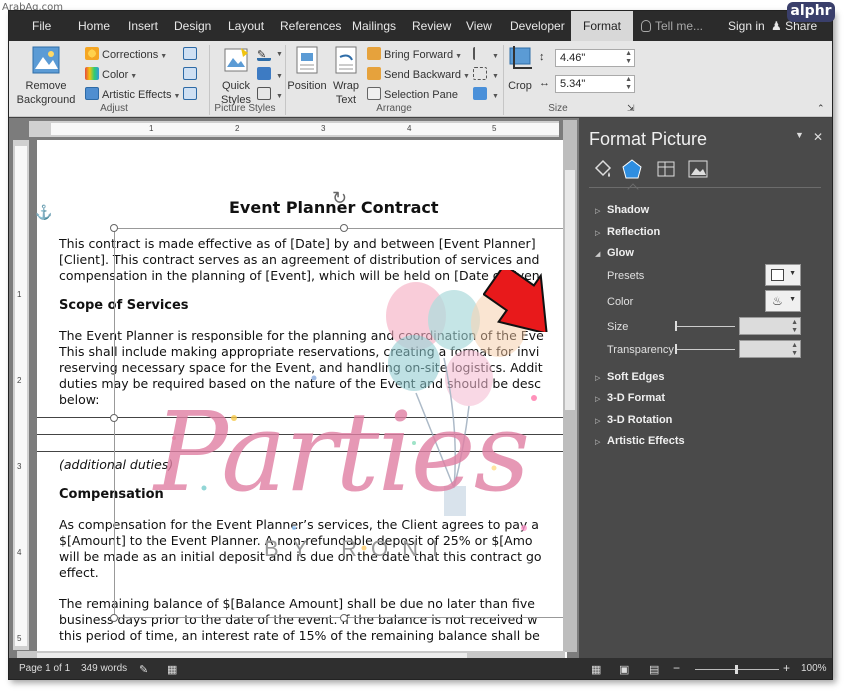  What do you see at coordinates (374, 26) in the screenshot?
I see `tab-mailings: Mailings` at bounding box center [374, 26].